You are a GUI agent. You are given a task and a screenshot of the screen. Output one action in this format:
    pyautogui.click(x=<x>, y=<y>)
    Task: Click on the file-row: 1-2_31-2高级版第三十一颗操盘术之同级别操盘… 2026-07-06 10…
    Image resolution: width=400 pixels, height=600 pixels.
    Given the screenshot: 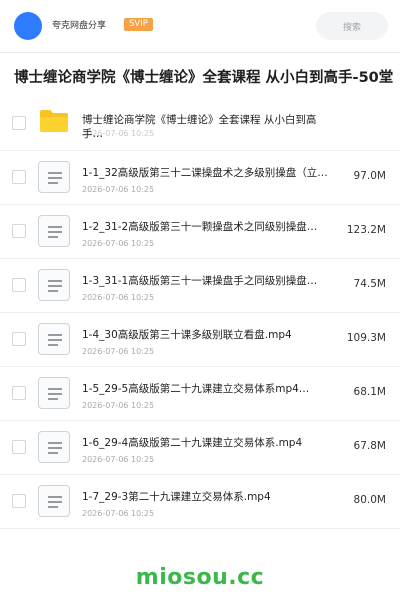 What is the action you would take?
    pyautogui.click(x=200, y=231)
    